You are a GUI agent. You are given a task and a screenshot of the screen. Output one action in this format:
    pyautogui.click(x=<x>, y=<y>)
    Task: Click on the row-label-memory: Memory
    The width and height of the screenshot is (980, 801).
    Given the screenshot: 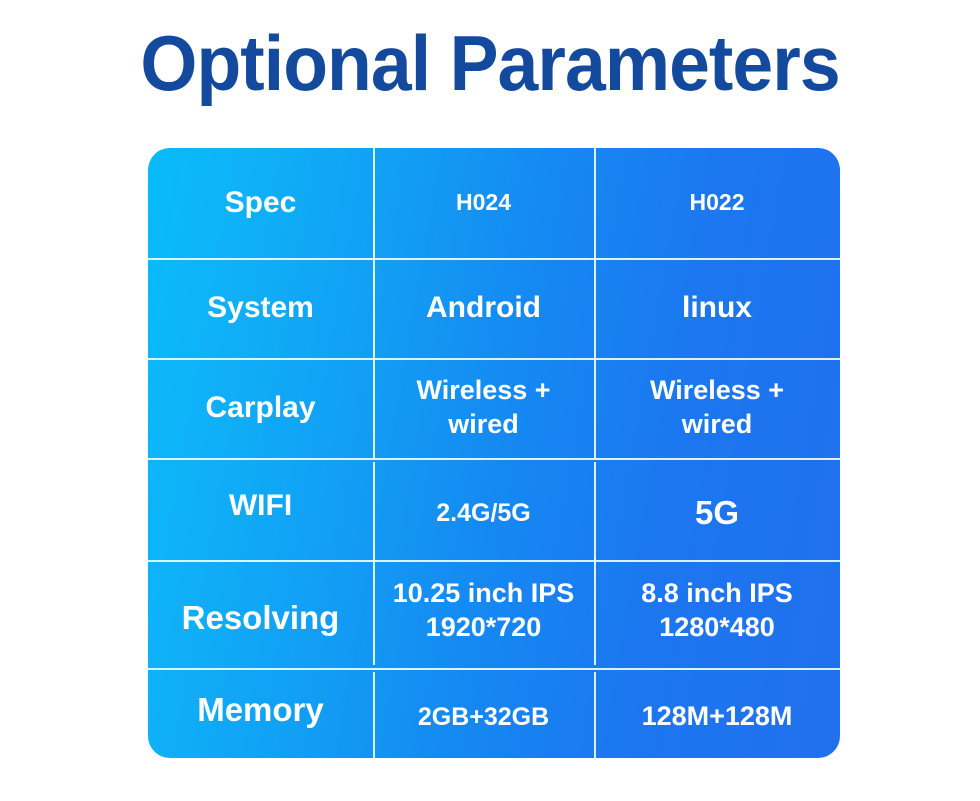 What is the action you would take?
    pyautogui.click(x=260, y=709)
    